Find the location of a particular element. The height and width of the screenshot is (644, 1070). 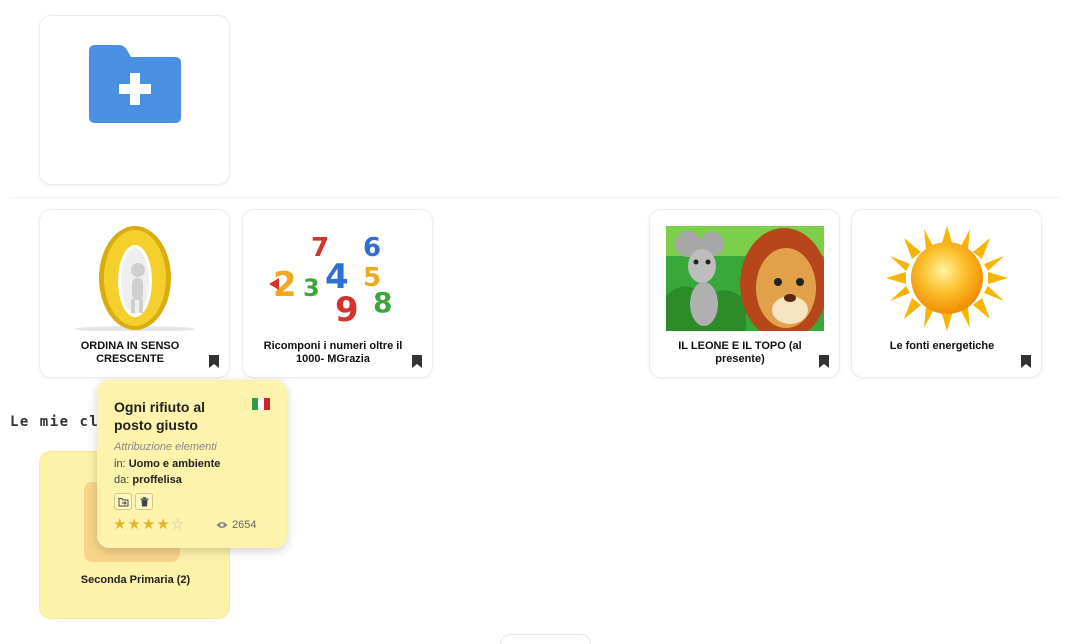

trash-icon is located at coordinates (144, 501).